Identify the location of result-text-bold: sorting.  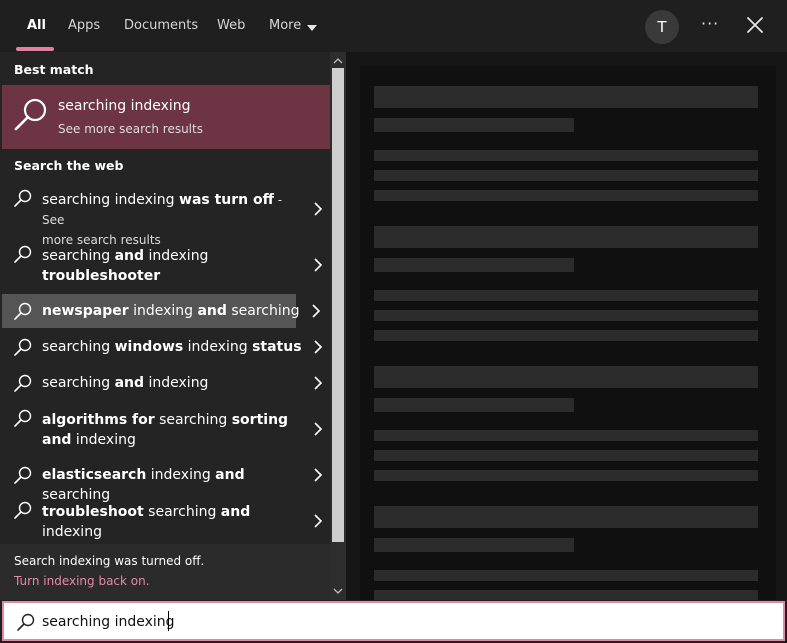
(260, 420).